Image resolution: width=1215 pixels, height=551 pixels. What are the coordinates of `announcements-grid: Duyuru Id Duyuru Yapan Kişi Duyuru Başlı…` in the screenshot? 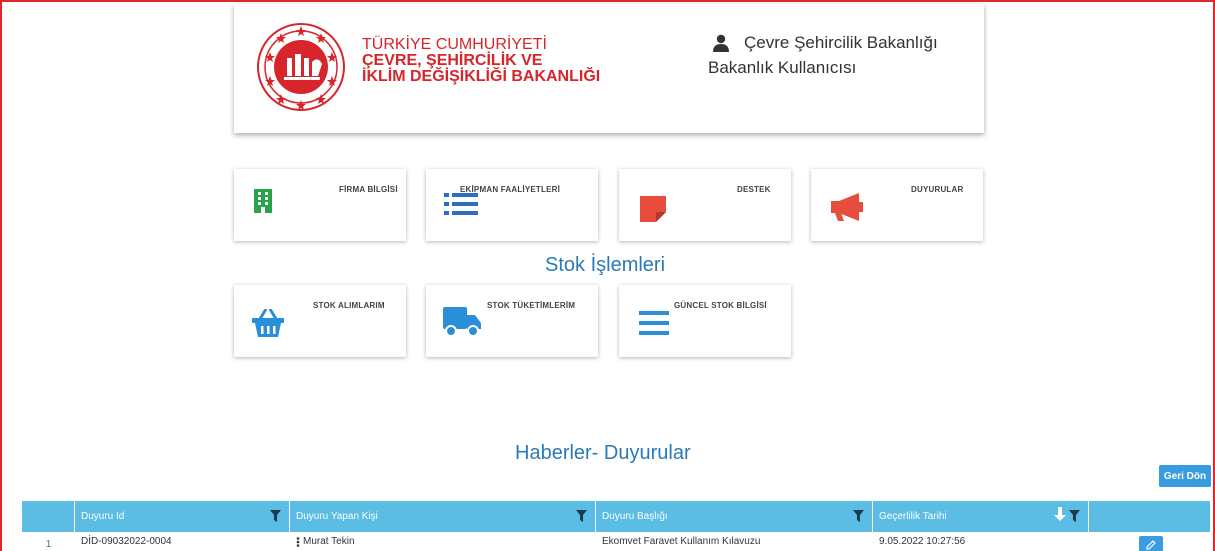 It's located at (616, 526).